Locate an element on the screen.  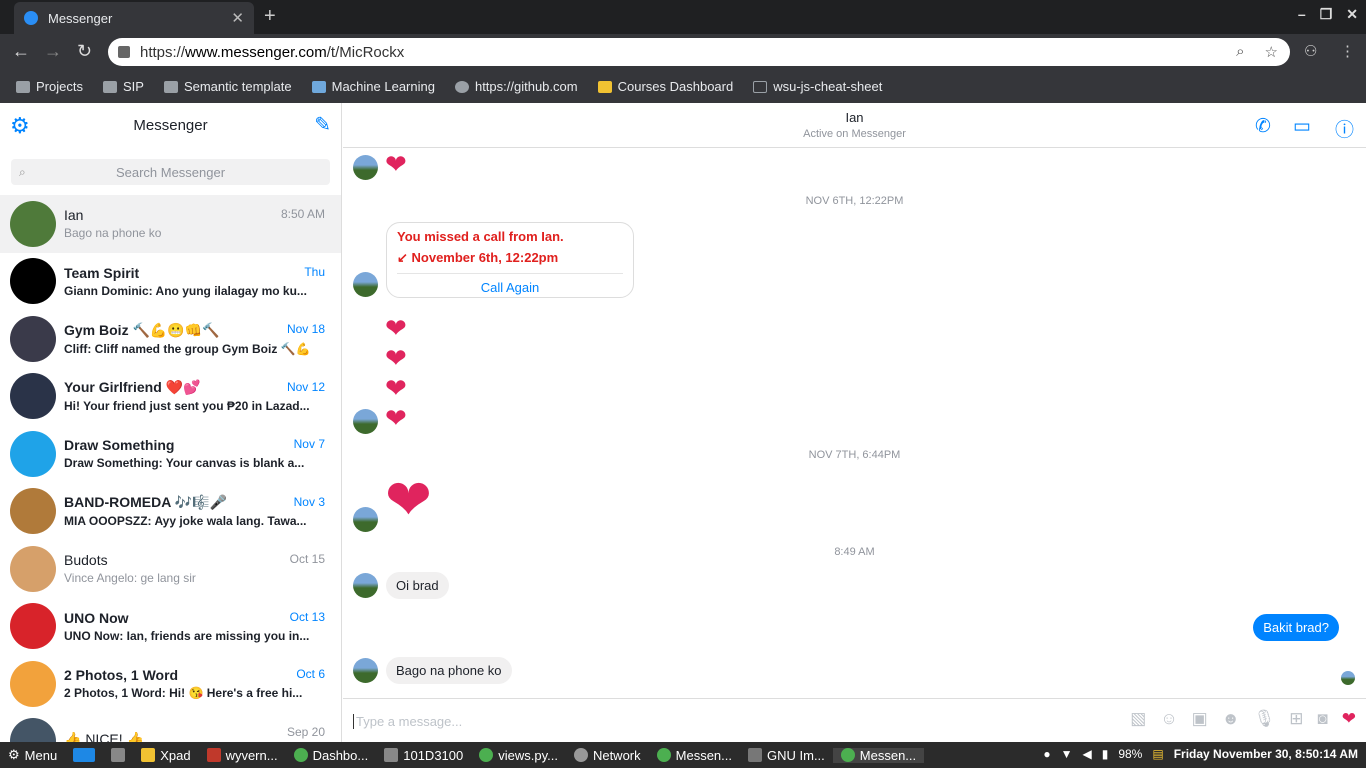
taskbar-item: Xpad is located at coordinates (165, 755).